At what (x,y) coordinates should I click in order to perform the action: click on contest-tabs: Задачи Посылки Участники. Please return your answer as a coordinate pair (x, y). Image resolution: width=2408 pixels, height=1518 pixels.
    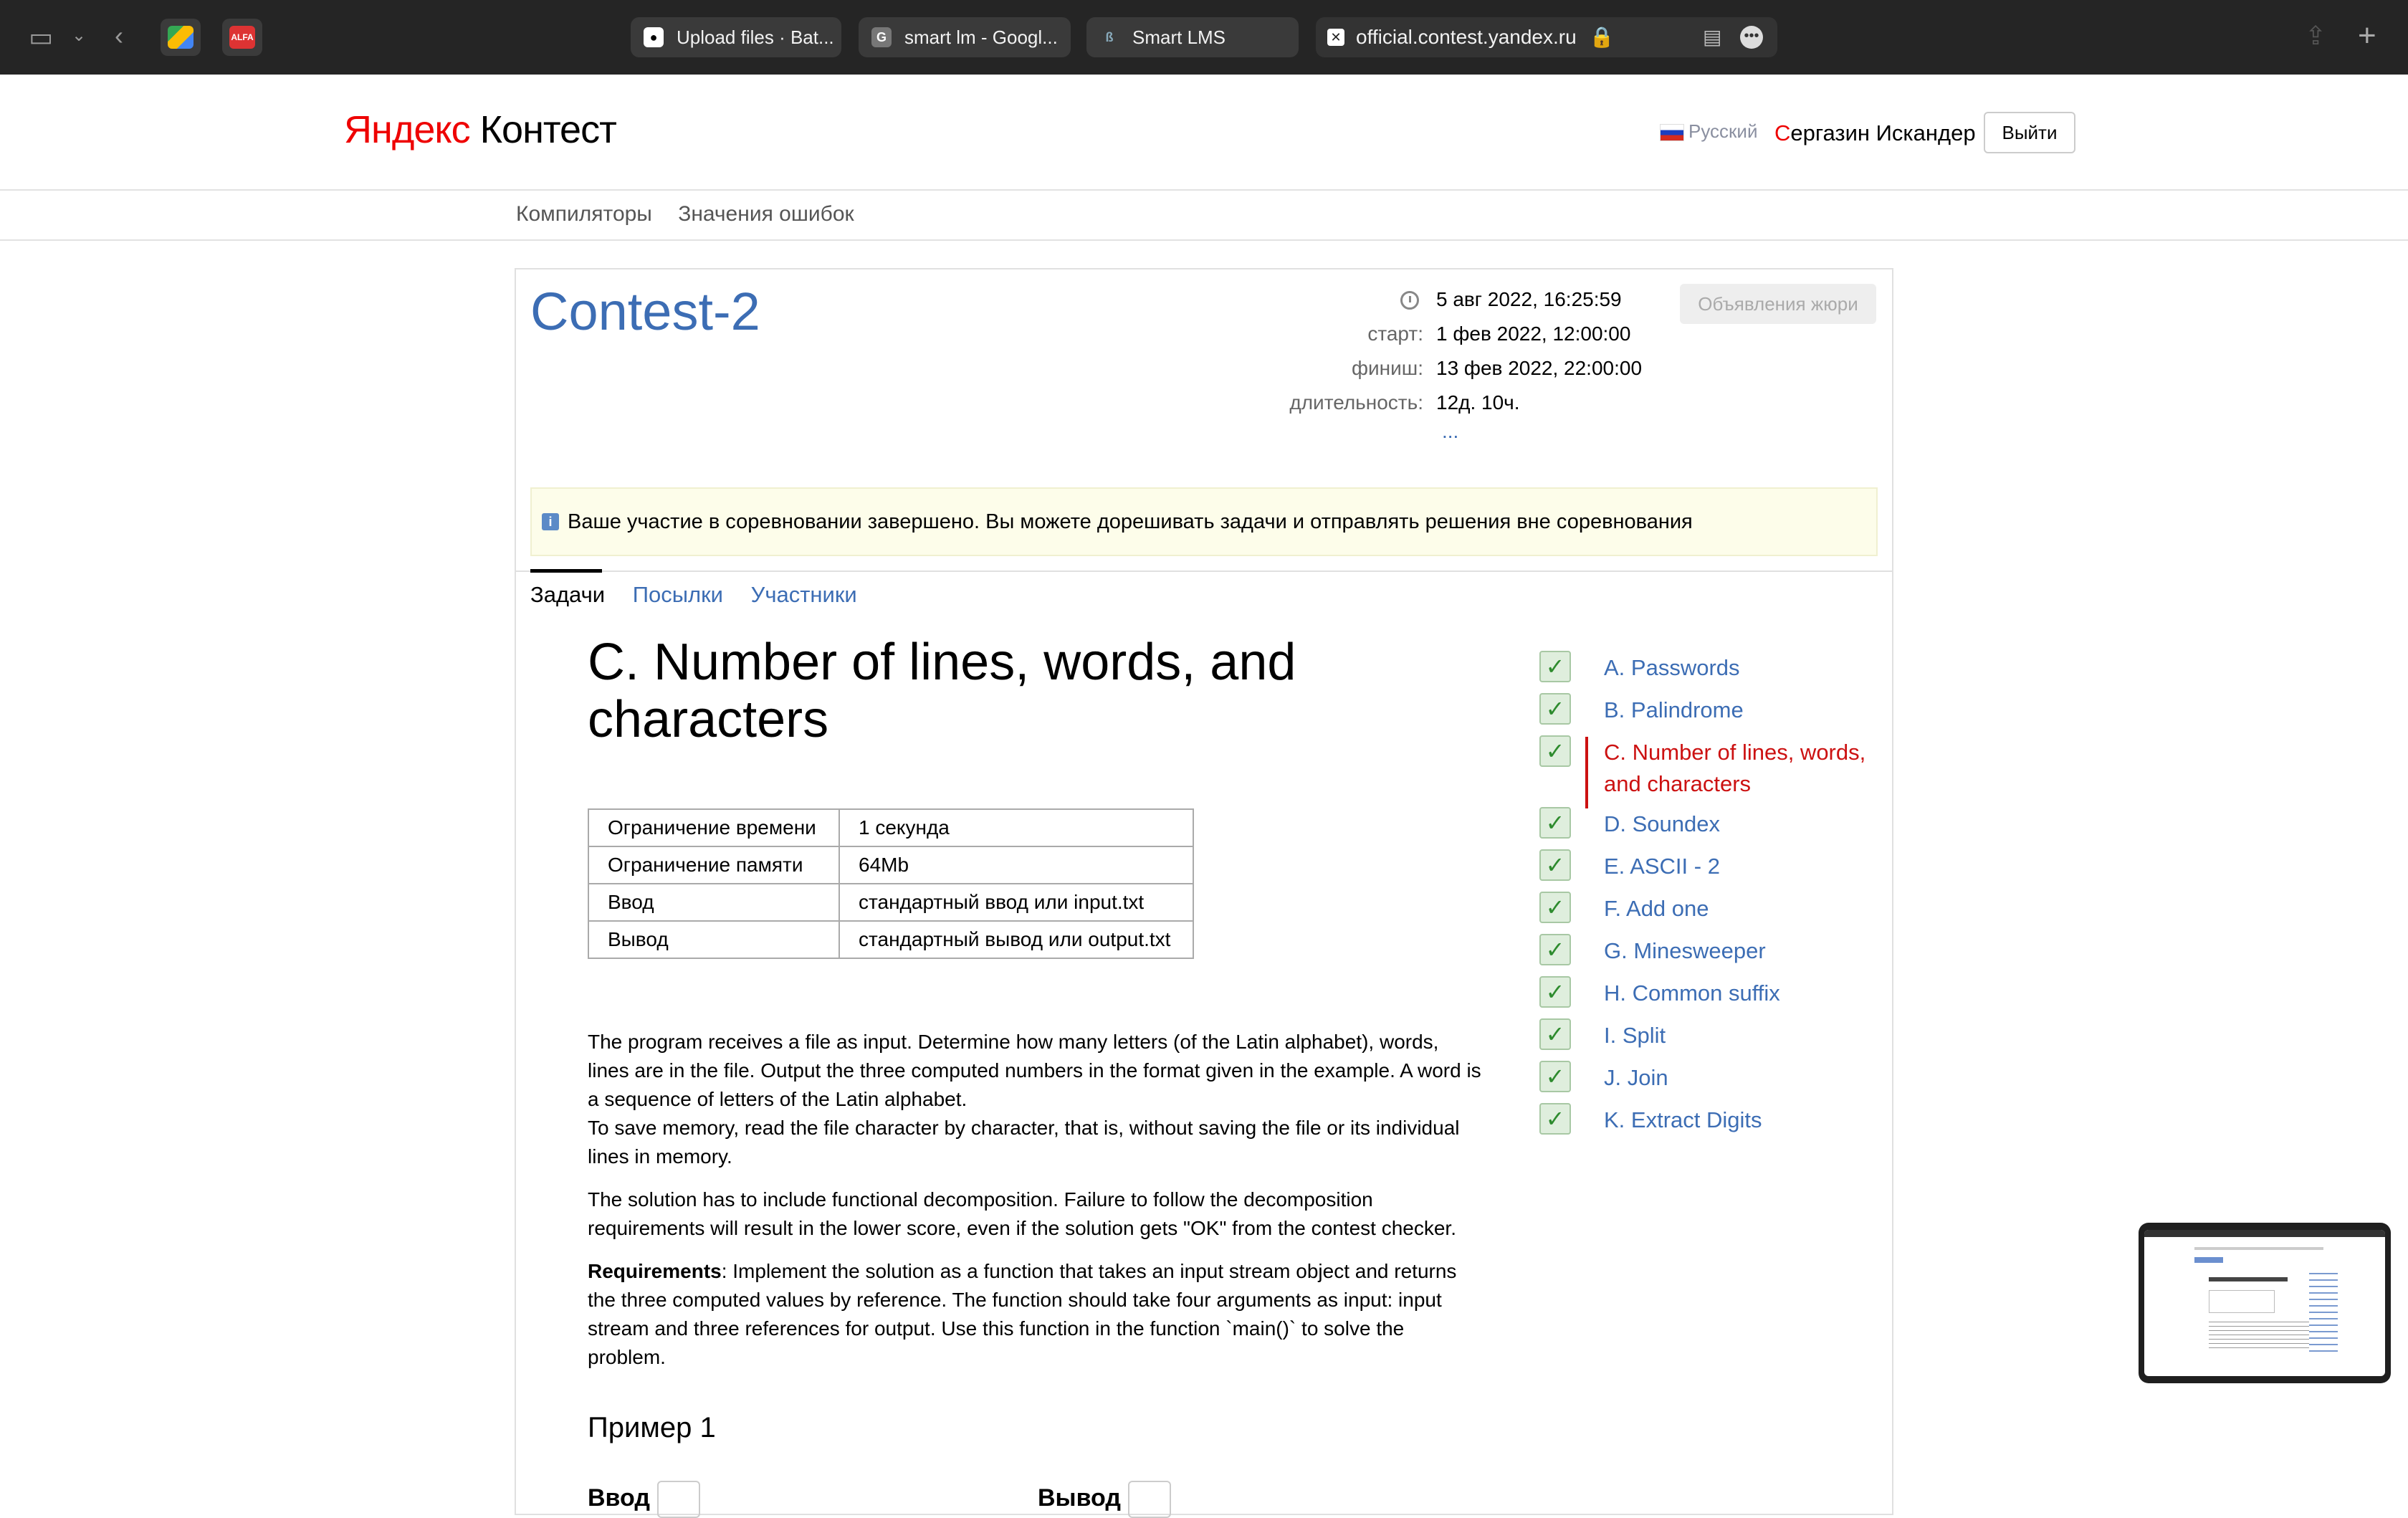
    Looking at the image, I should click on (704, 595).